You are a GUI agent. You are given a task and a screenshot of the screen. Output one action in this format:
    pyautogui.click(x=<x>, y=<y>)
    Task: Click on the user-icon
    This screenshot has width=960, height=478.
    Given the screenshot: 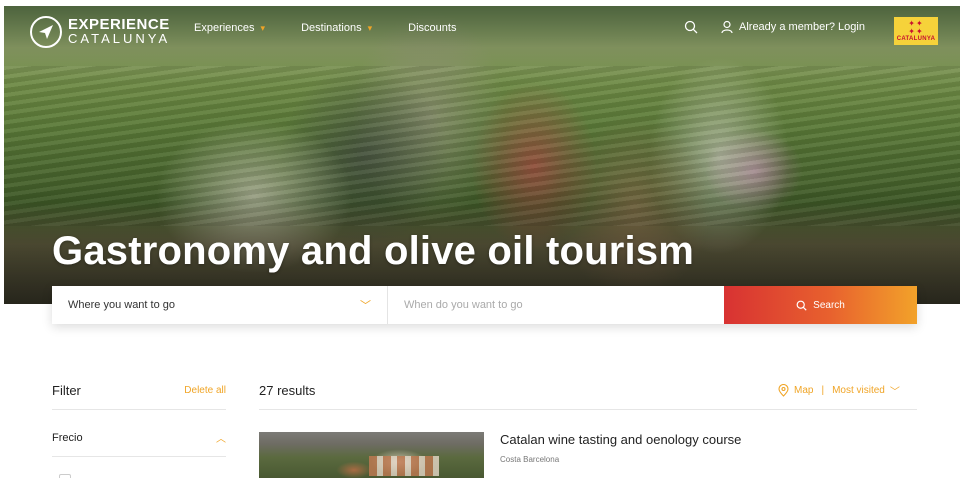 What is the action you would take?
    pyautogui.click(x=727, y=27)
    